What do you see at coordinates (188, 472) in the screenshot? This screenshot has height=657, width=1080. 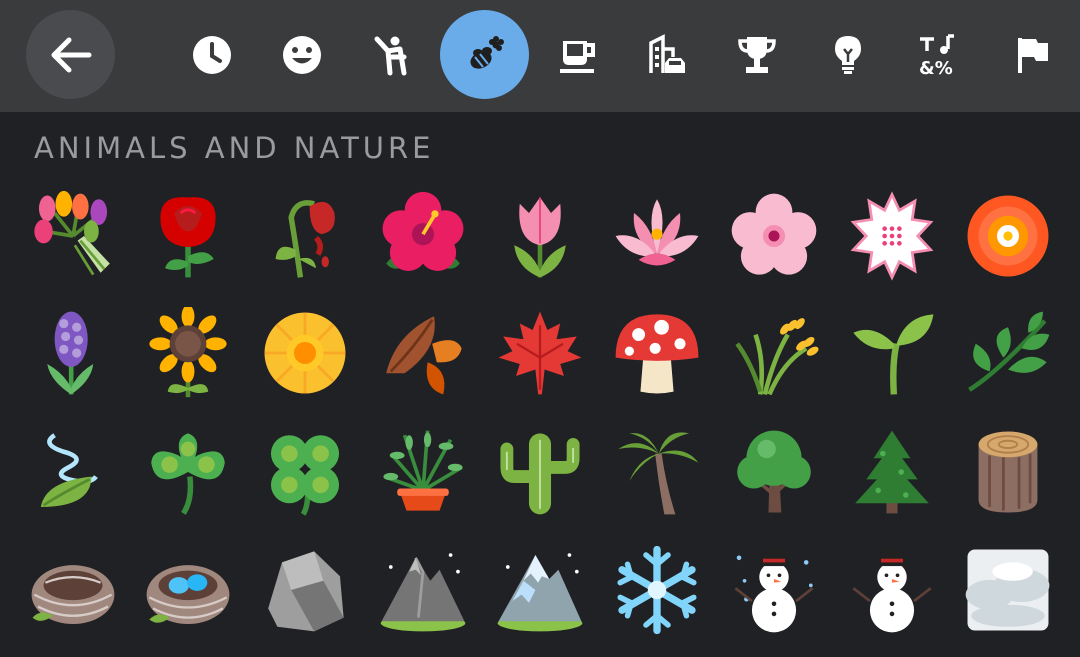 I see `shamrock-emoji` at bounding box center [188, 472].